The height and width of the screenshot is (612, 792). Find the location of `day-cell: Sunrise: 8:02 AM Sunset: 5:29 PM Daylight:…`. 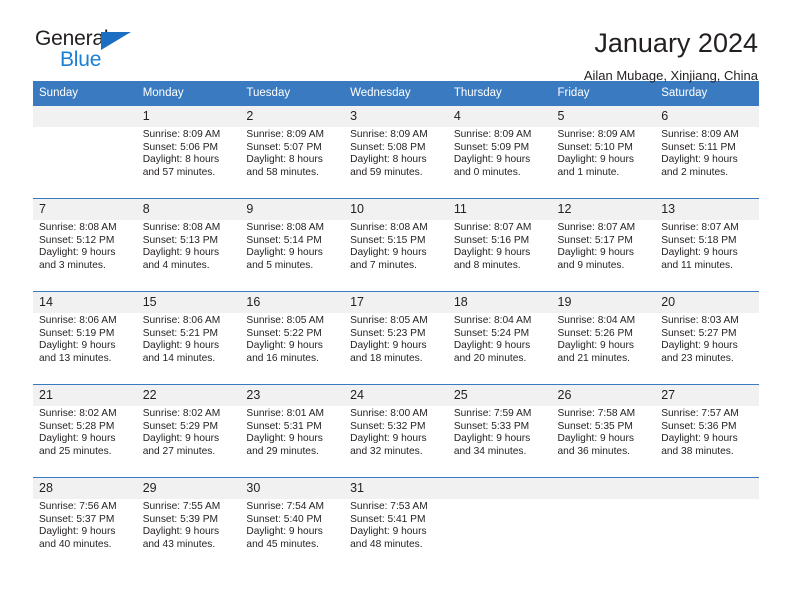

day-cell: Sunrise: 8:02 AM Sunset: 5:29 PM Daylight:… is located at coordinates (188, 442).